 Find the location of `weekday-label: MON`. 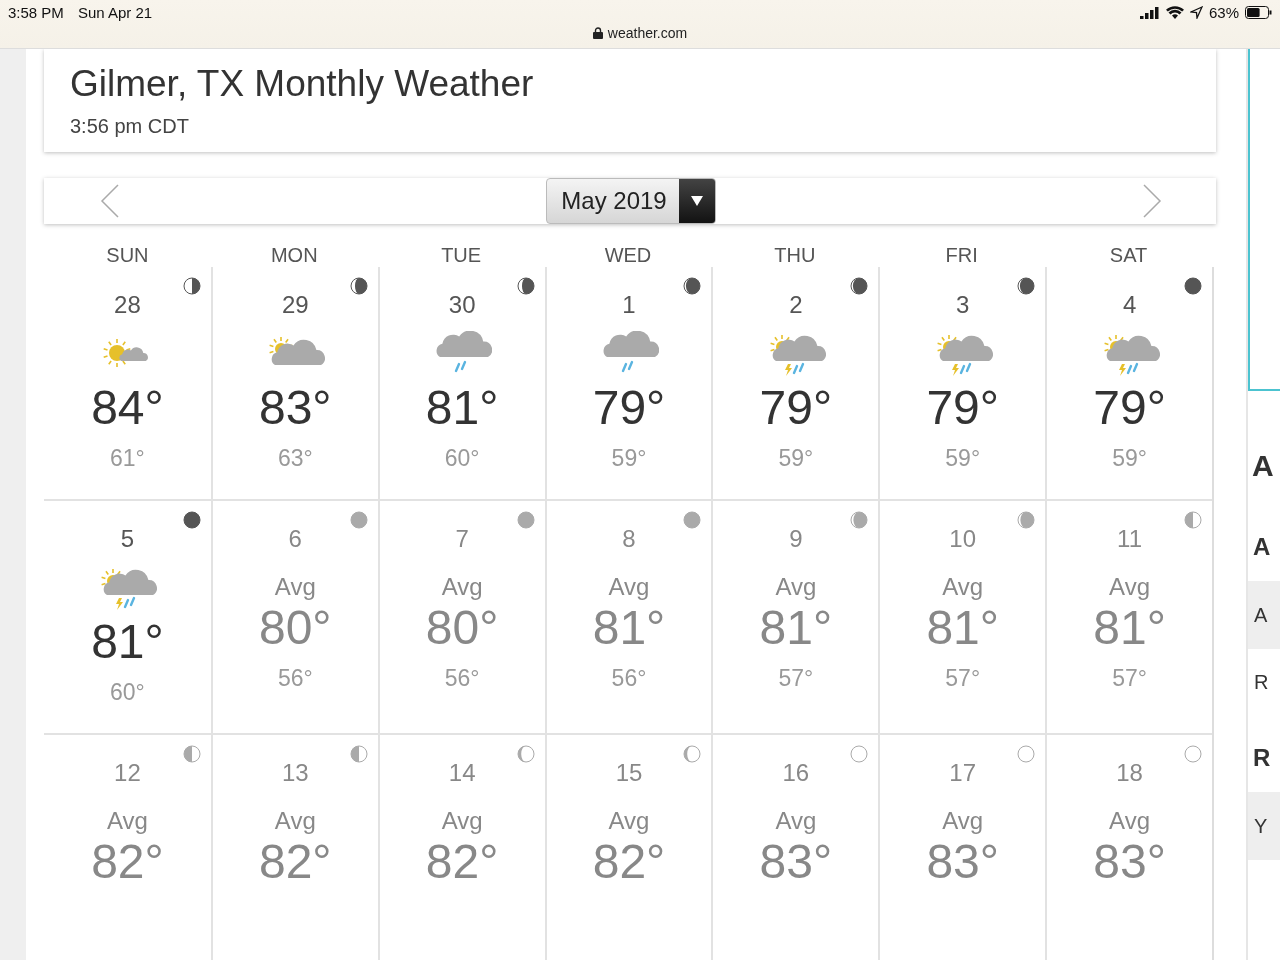

weekday-label: MON is located at coordinates (294, 255).